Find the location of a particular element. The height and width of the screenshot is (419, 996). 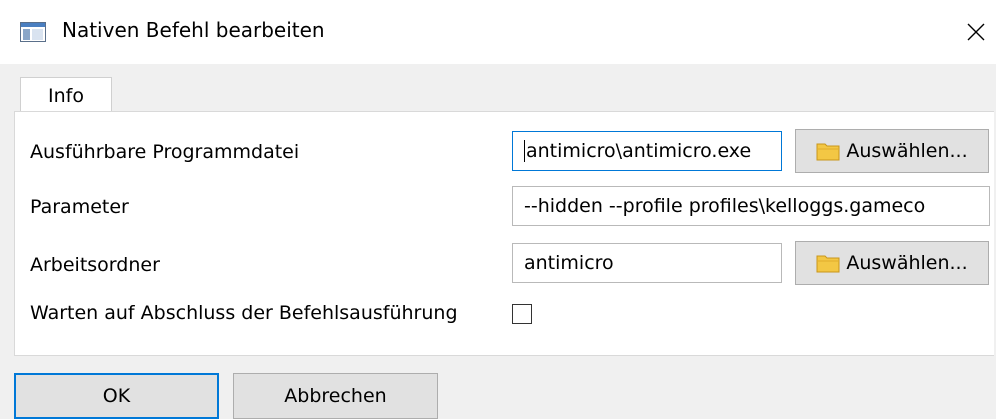

ok-button: OK is located at coordinates (116, 396).